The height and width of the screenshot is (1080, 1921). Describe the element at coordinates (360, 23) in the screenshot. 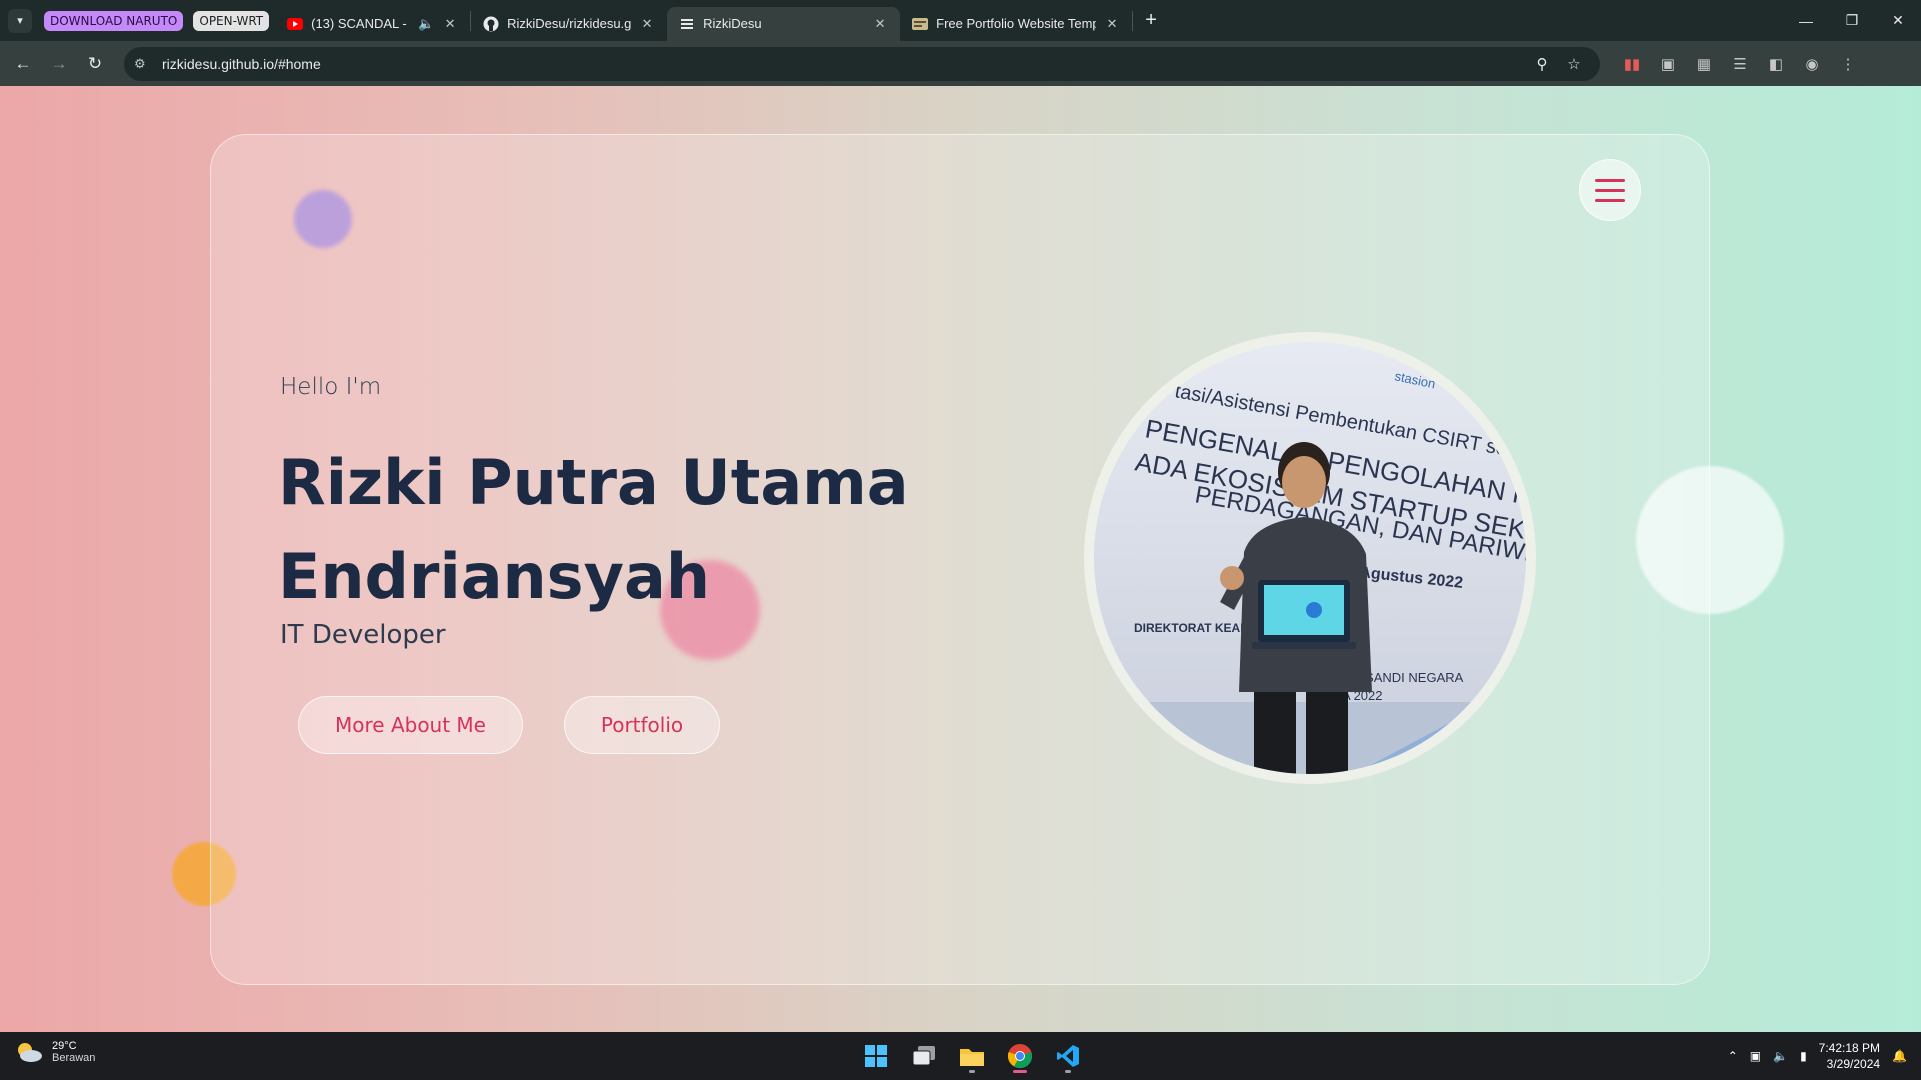

I see `tab-title: (13) SCANDAL - Shojo S - Y` at that location.